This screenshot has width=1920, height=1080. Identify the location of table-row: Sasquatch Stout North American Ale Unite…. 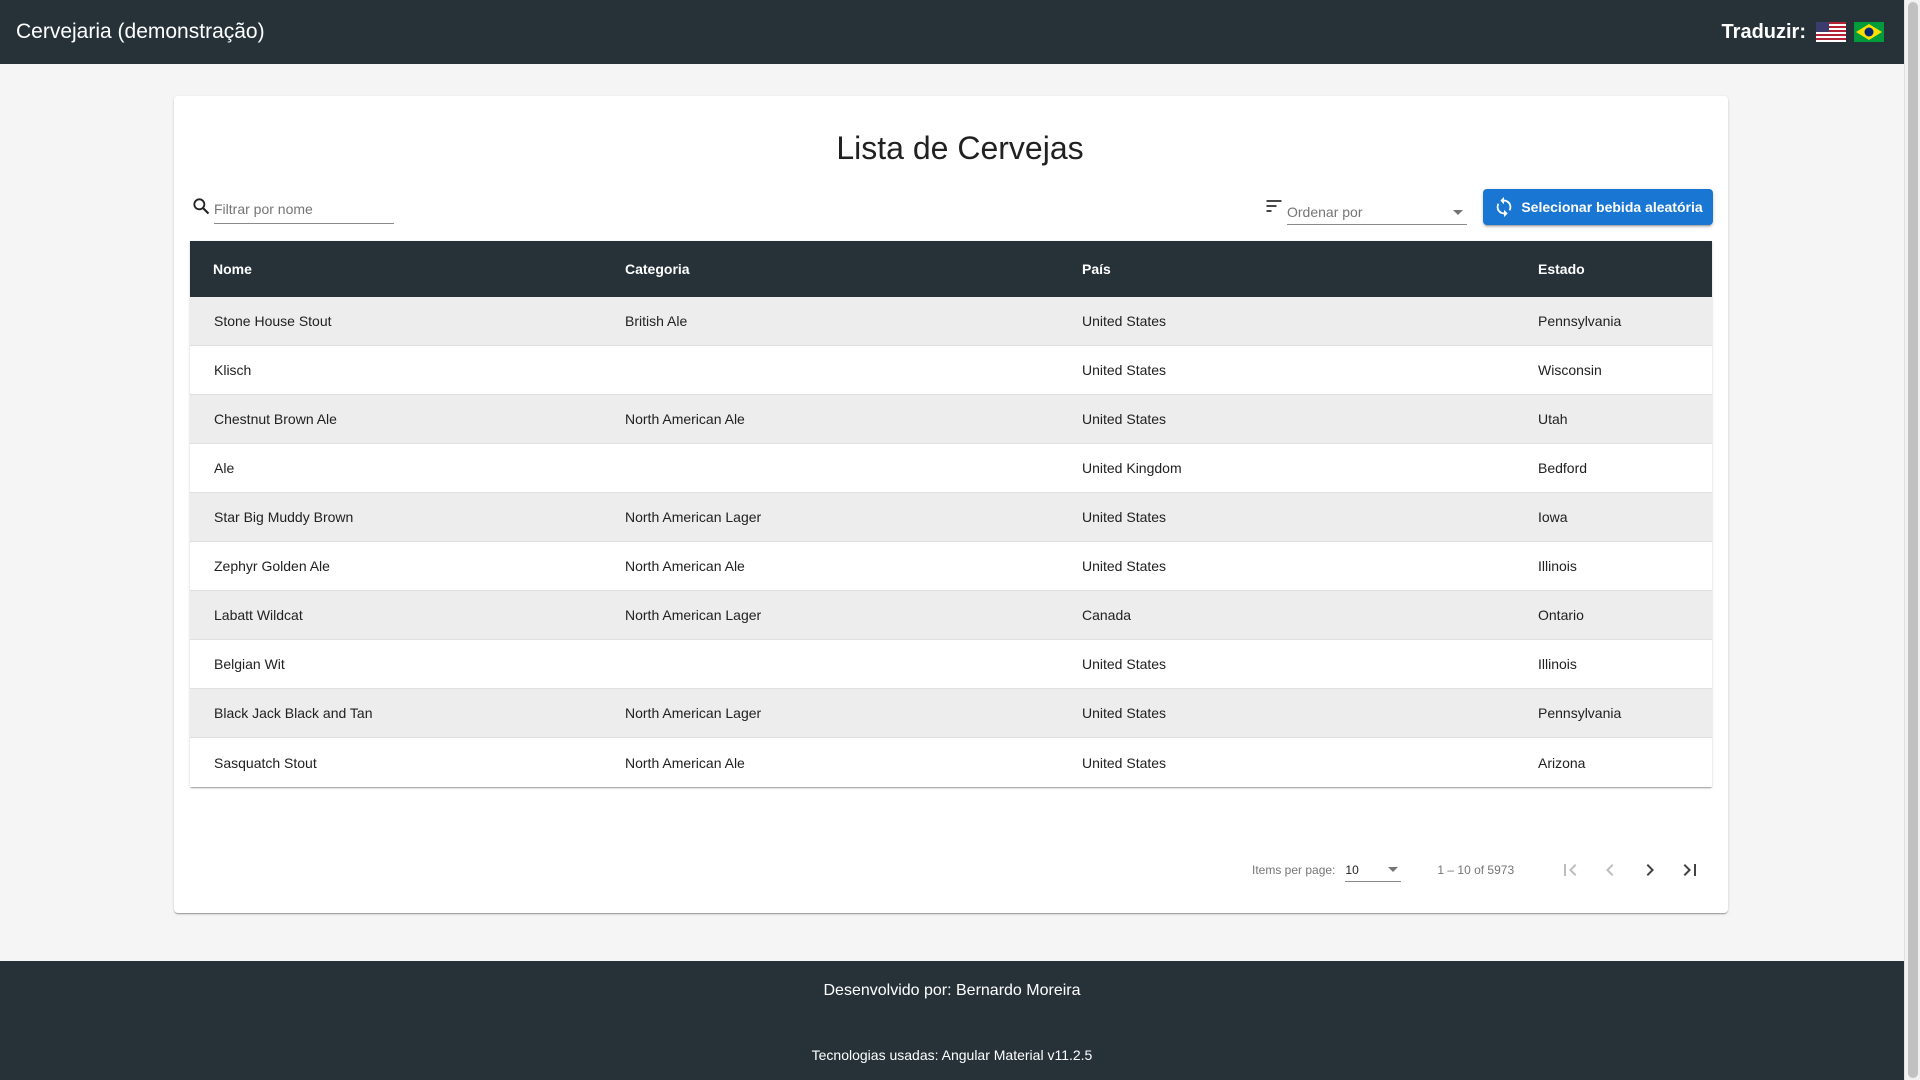
(951, 762).